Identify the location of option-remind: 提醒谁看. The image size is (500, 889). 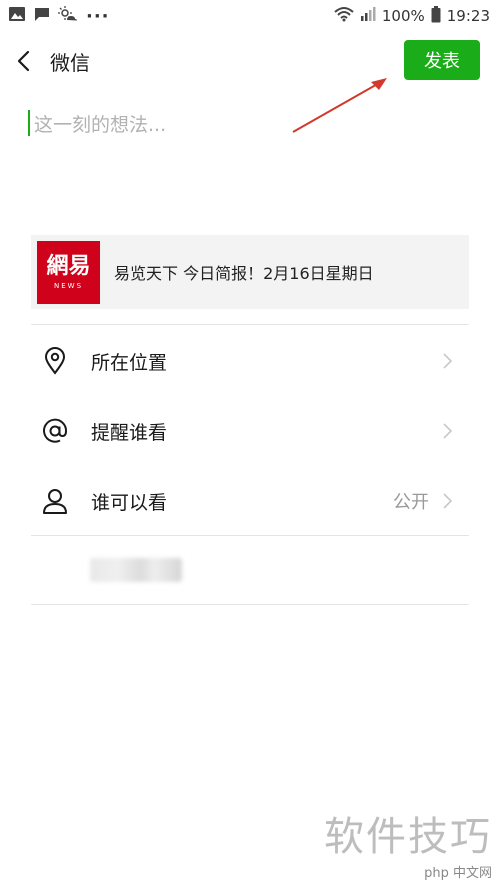
(250, 431).